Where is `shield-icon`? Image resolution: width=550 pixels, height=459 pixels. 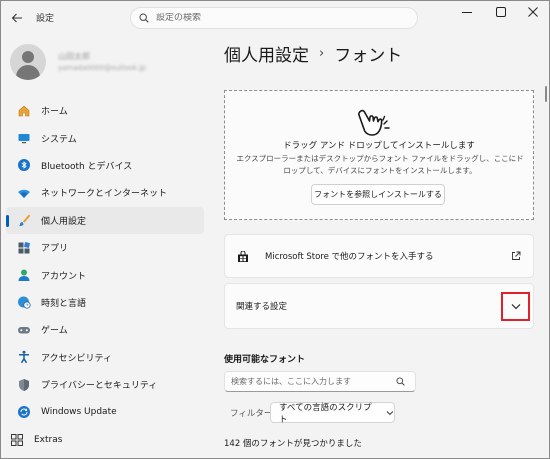 shield-icon is located at coordinates (24, 385).